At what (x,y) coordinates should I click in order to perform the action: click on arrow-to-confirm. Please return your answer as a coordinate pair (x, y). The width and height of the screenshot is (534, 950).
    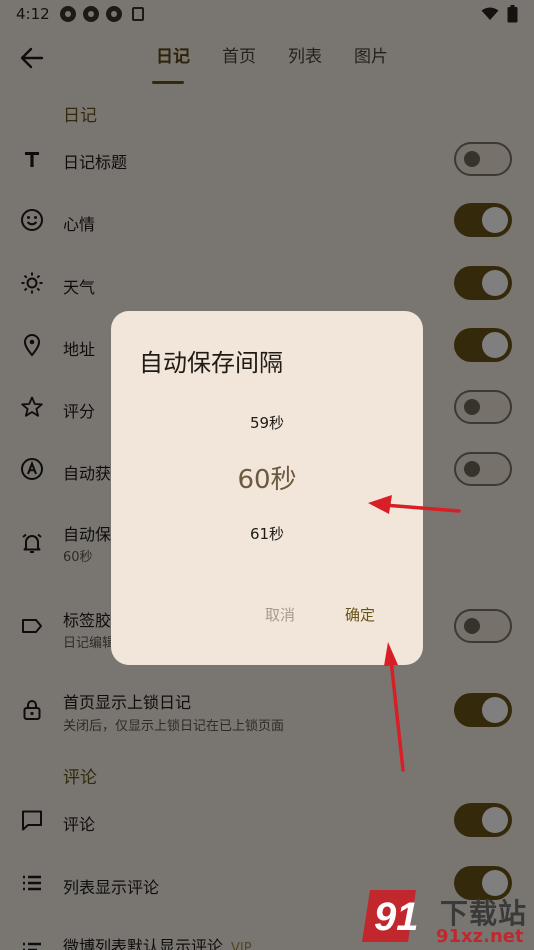
    Looking at the image, I should click on (394, 707).